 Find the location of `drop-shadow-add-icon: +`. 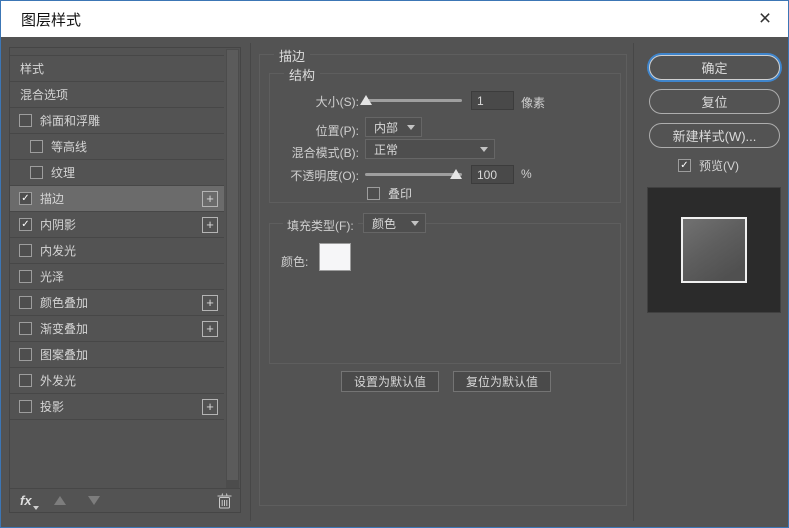

drop-shadow-add-icon: + is located at coordinates (210, 406).